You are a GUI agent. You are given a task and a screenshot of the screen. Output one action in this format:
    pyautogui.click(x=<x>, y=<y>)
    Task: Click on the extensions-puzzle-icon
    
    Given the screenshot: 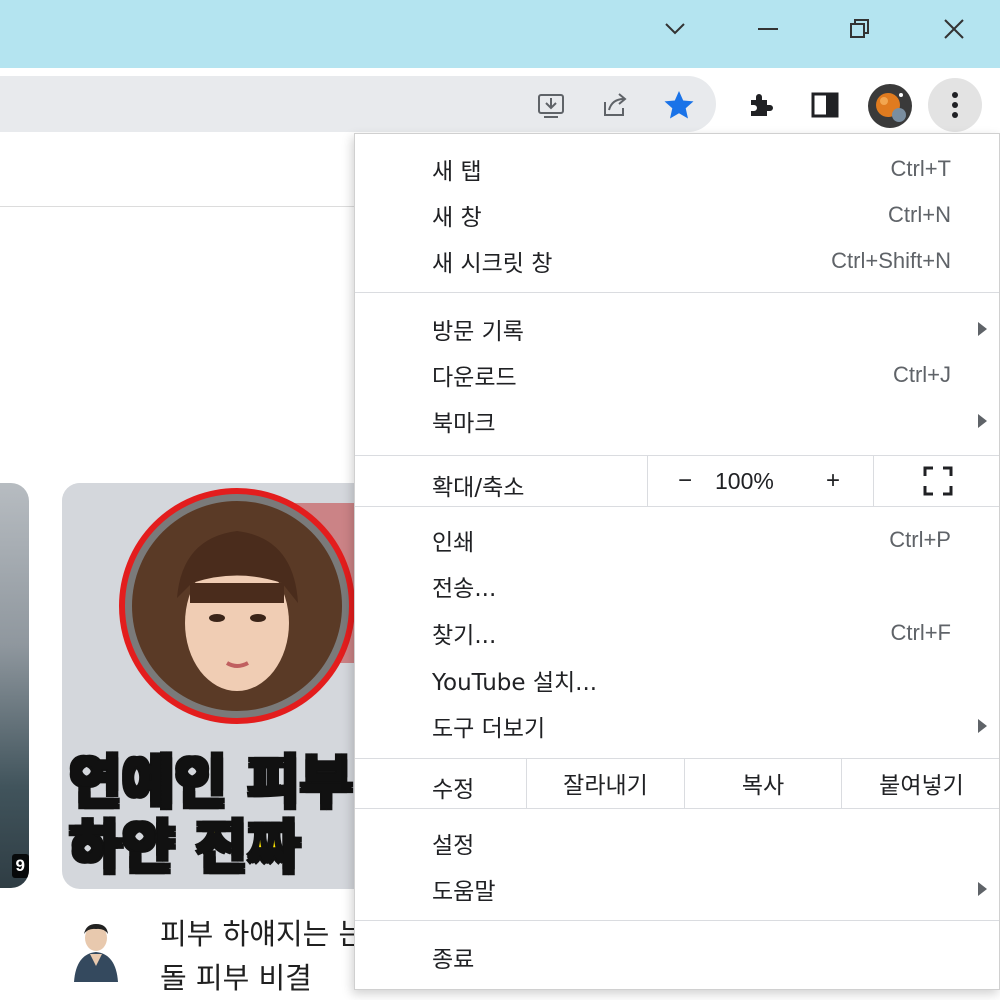 What is the action you would take?
    pyautogui.click(x=761, y=105)
    